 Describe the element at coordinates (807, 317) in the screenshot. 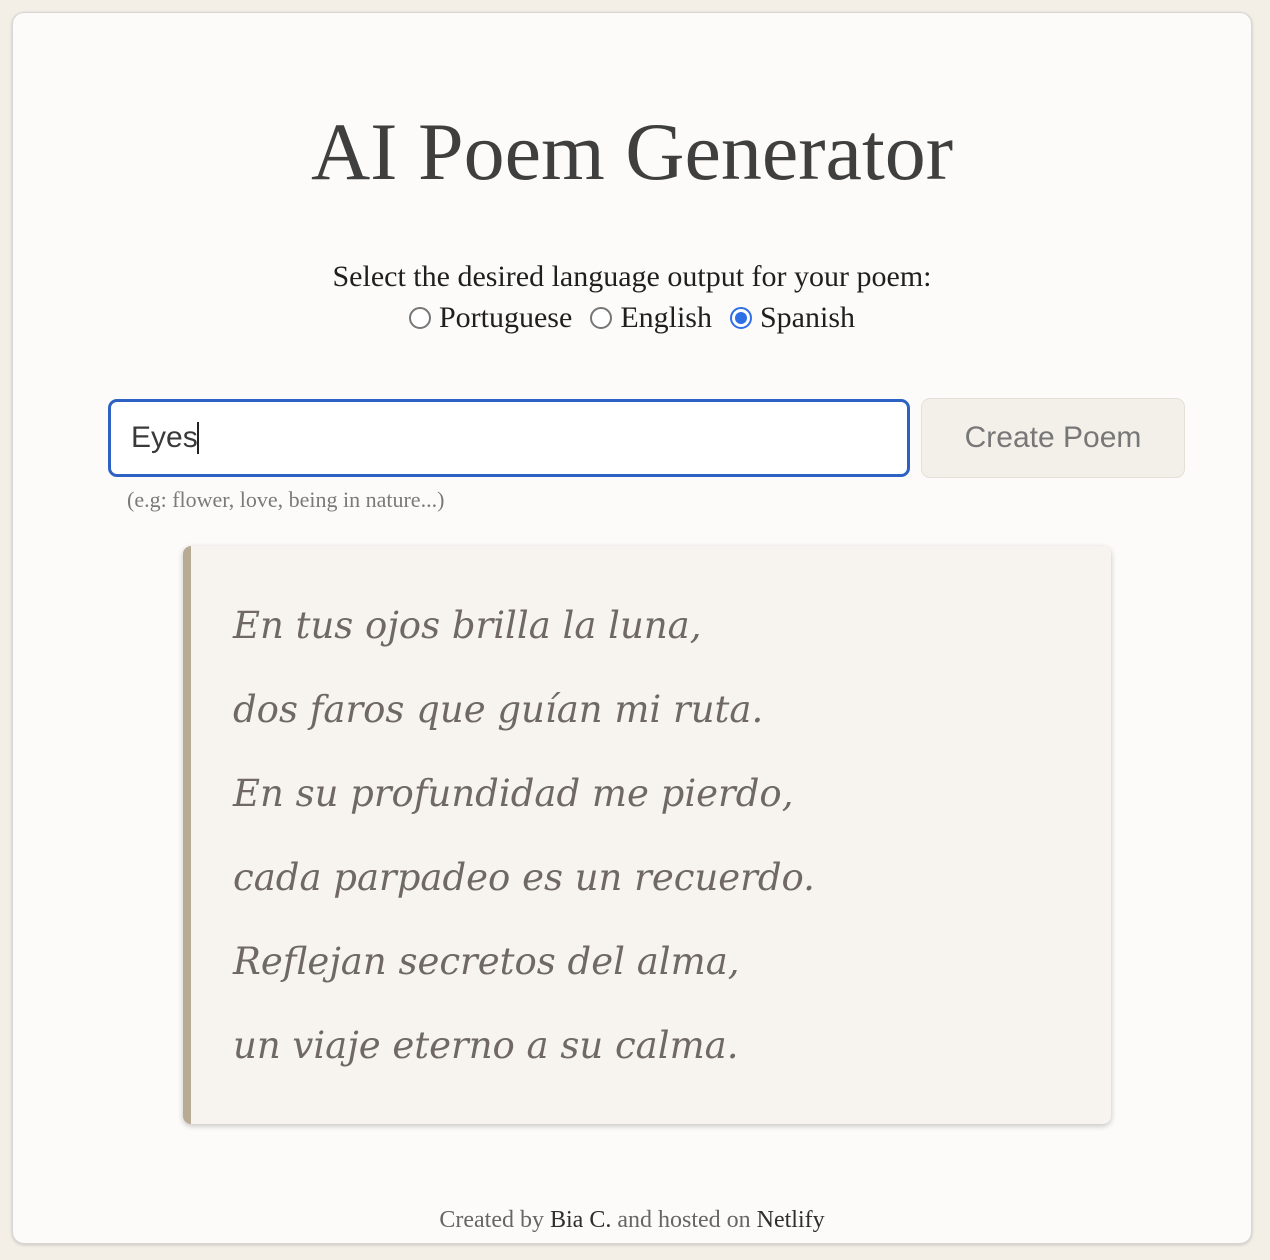

I see `radio-label-spanish: Spanish` at that location.